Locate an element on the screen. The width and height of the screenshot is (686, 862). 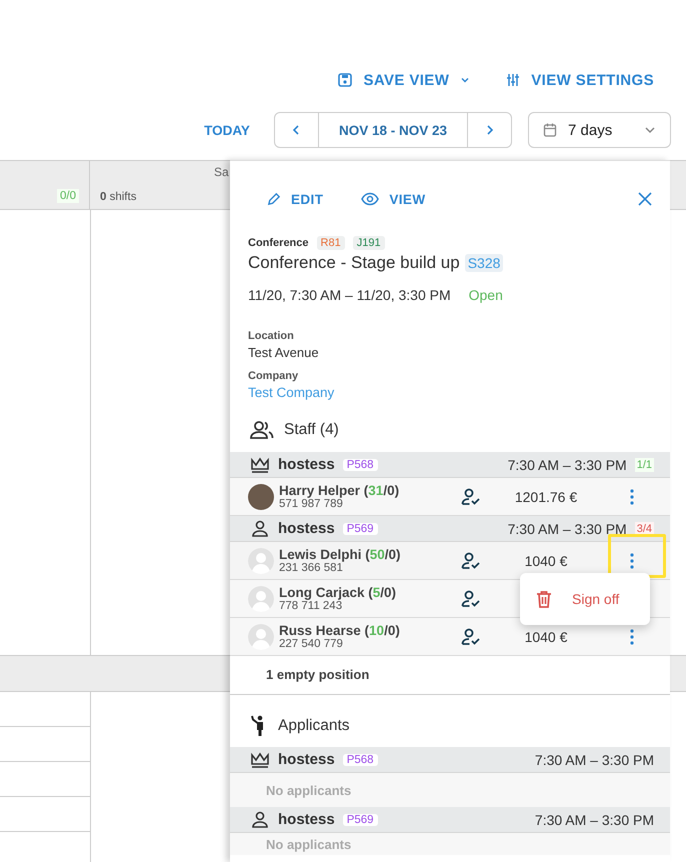
pencil-icon is located at coordinates (273, 199).